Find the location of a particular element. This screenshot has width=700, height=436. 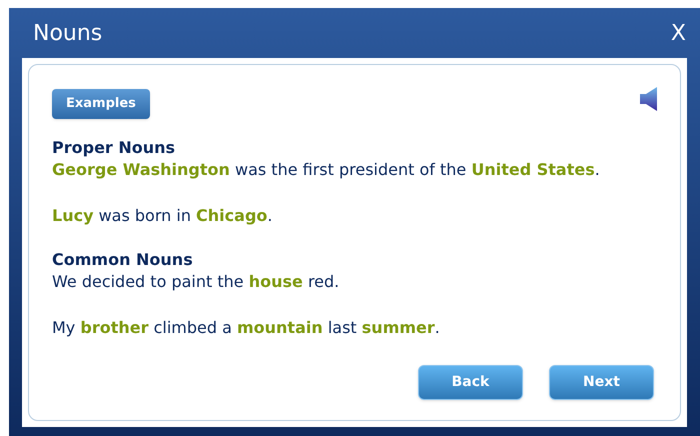

section-heading: Proper Nouns is located at coordinates (114, 148).